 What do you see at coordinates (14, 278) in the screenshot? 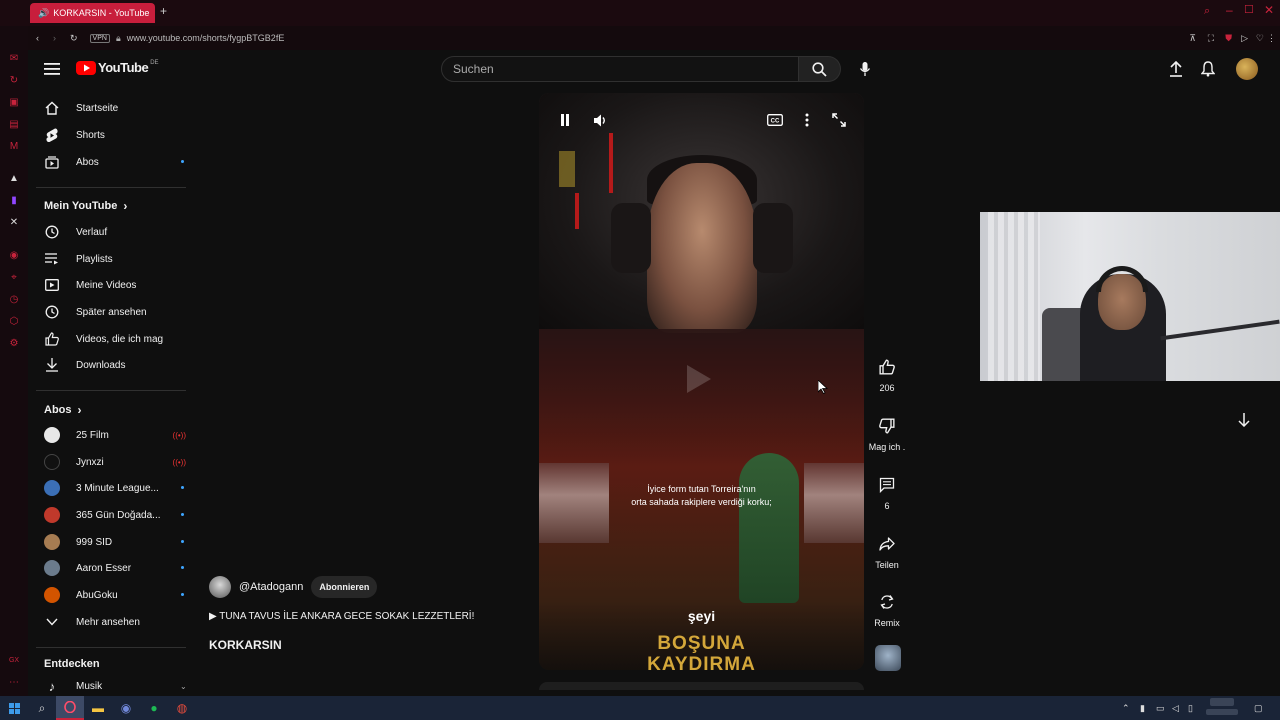
I see `pin-icon: ⌖` at bounding box center [14, 278].